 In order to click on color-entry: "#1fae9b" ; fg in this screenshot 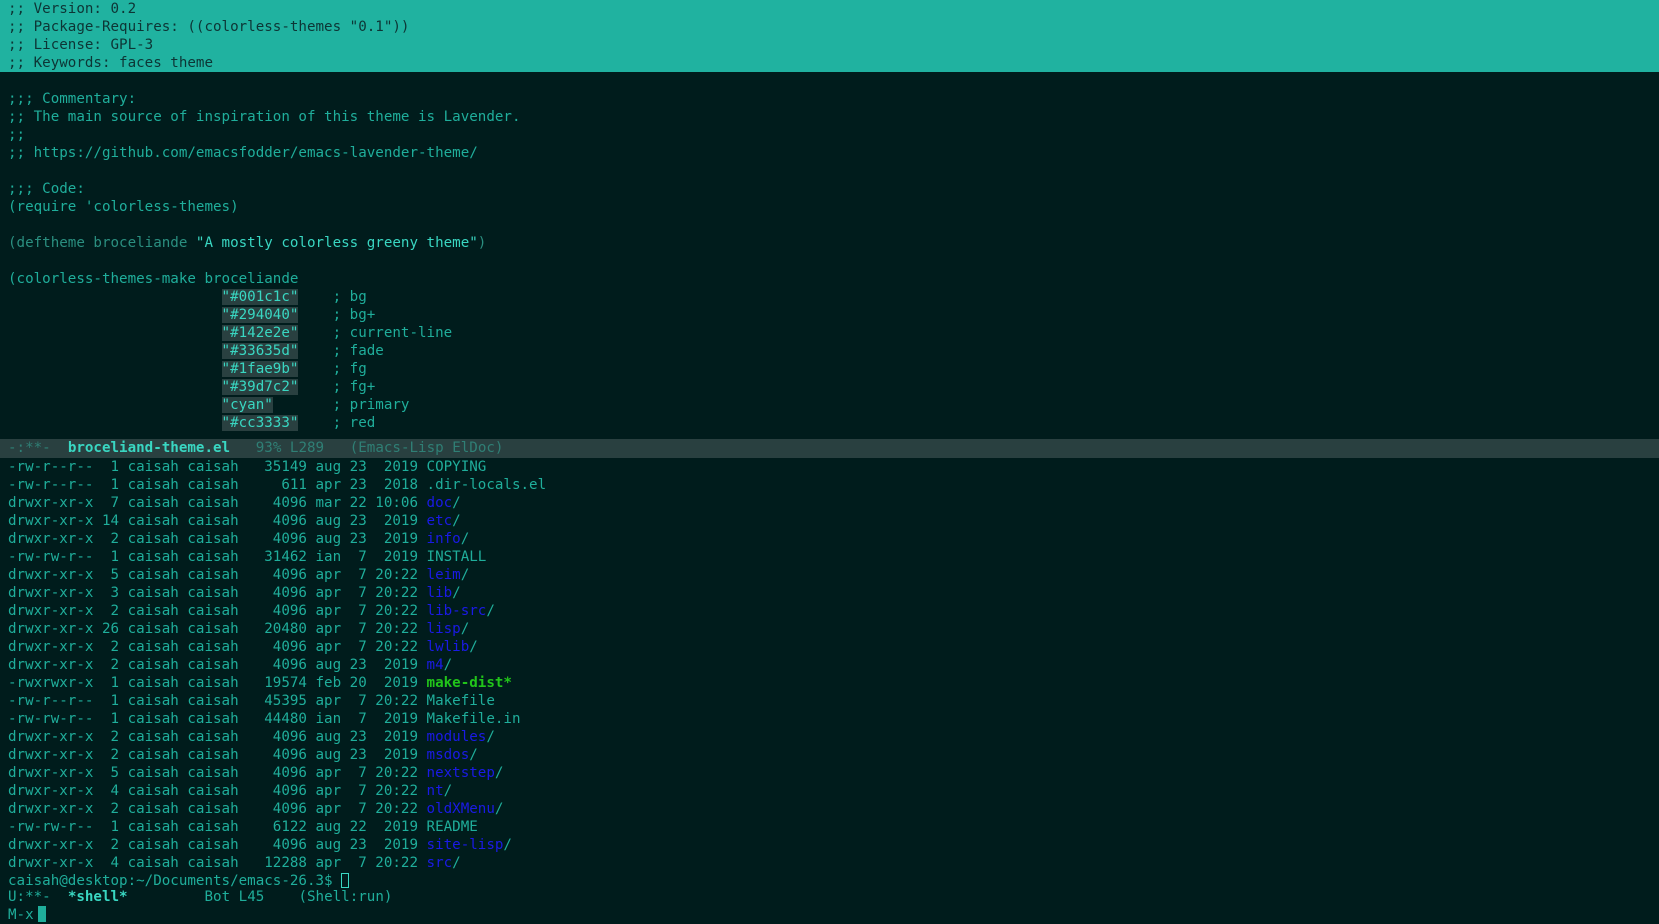, I will do `click(829, 369)`.